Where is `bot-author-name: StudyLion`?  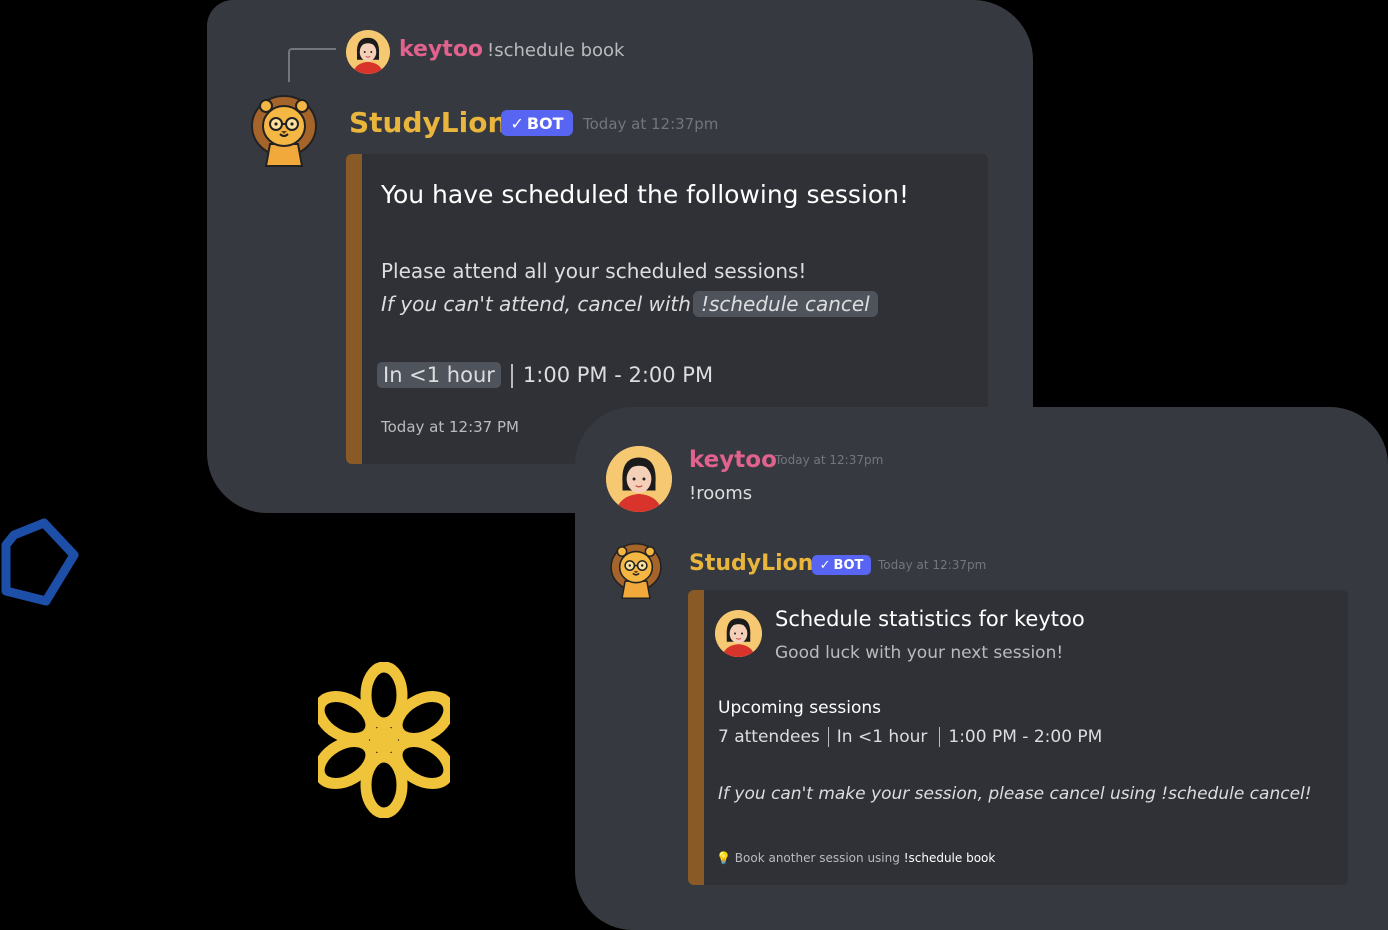
bot-author-name: StudyLion is located at coordinates (428, 122).